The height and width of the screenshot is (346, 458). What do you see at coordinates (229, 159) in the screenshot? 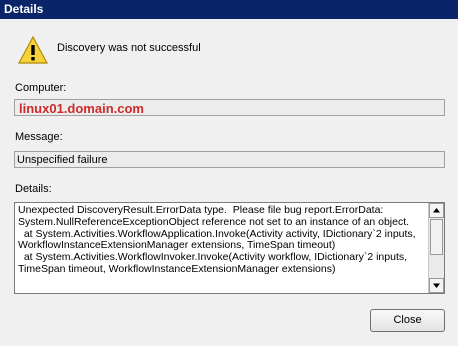
I see `message-field: Unspecified failure` at bounding box center [229, 159].